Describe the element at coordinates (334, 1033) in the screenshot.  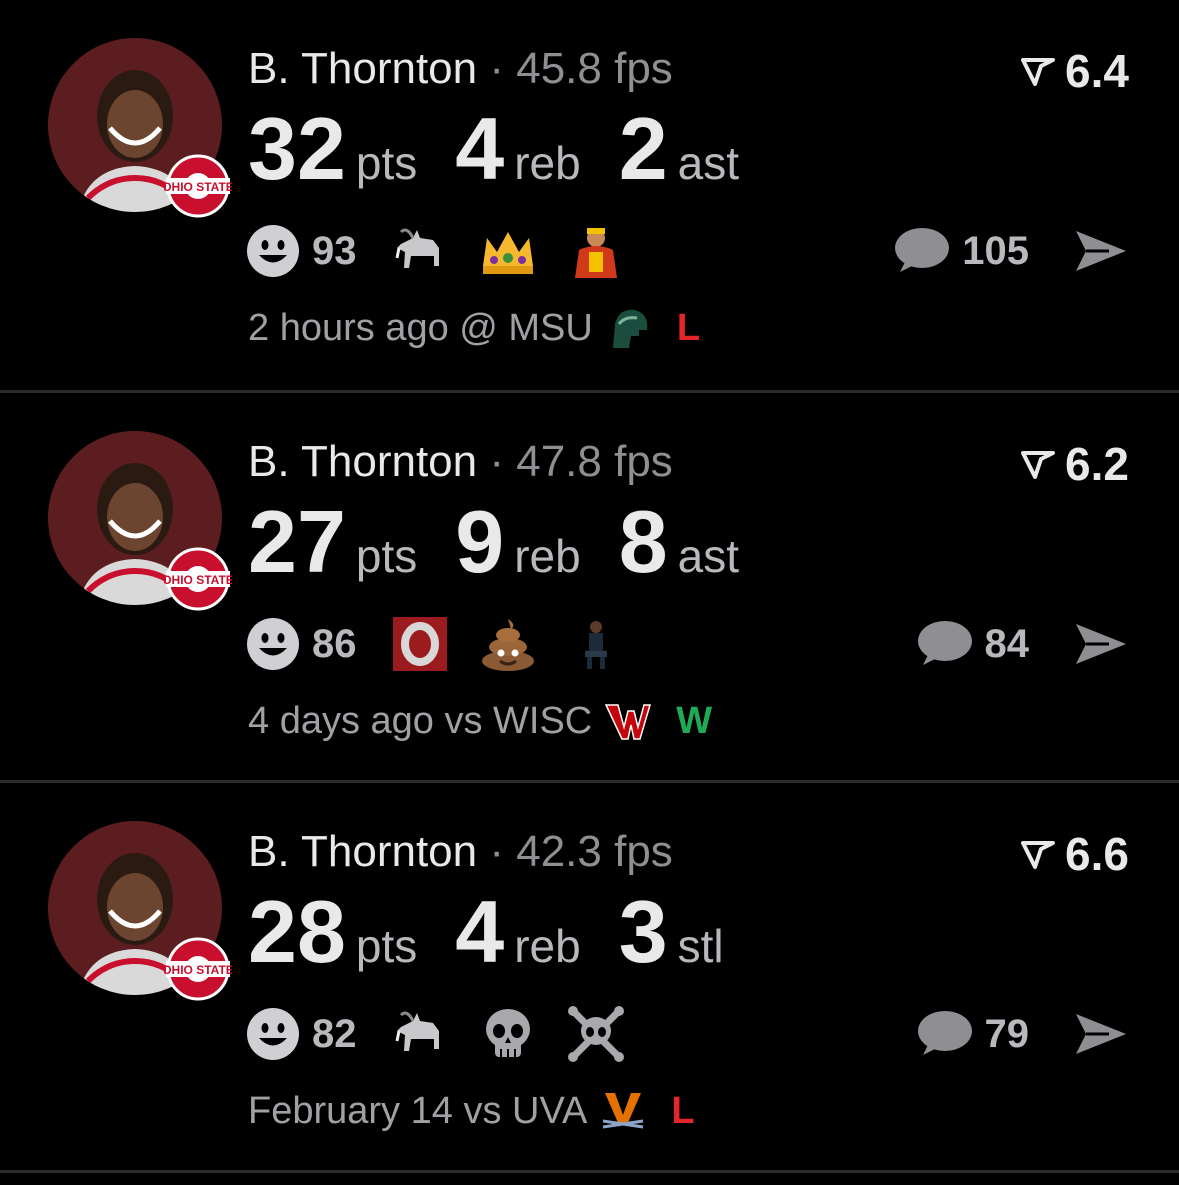
I see `reaction-count: 82` at that location.